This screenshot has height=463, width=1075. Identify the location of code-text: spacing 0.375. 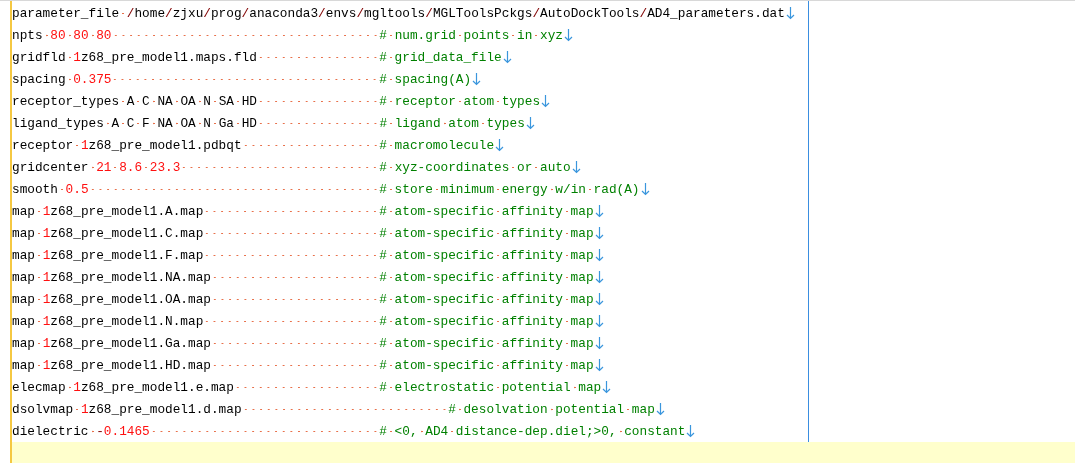
(62, 79).